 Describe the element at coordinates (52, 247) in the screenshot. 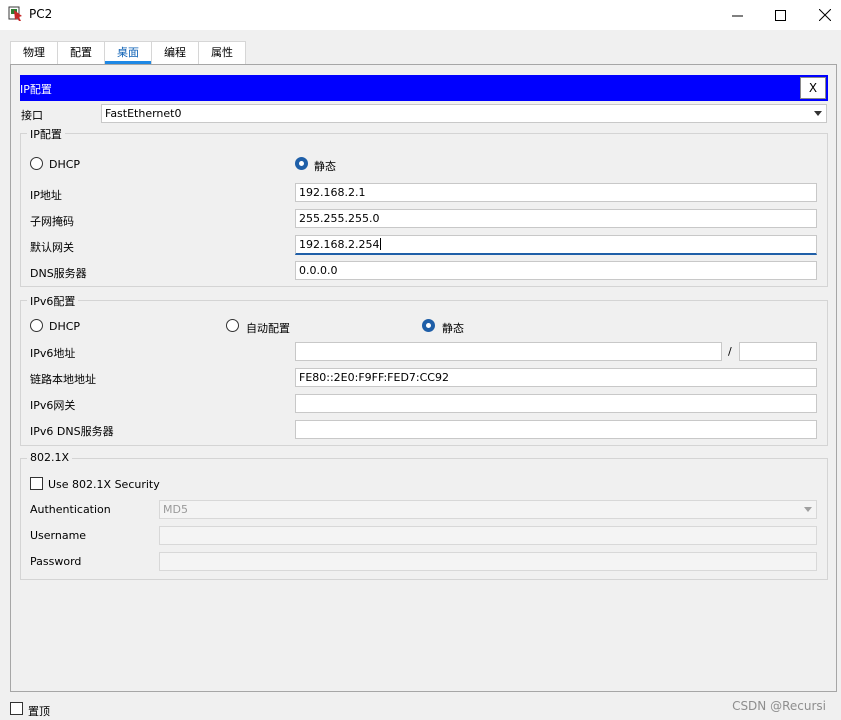

I see `default-gateway-label: 默认网关` at that location.